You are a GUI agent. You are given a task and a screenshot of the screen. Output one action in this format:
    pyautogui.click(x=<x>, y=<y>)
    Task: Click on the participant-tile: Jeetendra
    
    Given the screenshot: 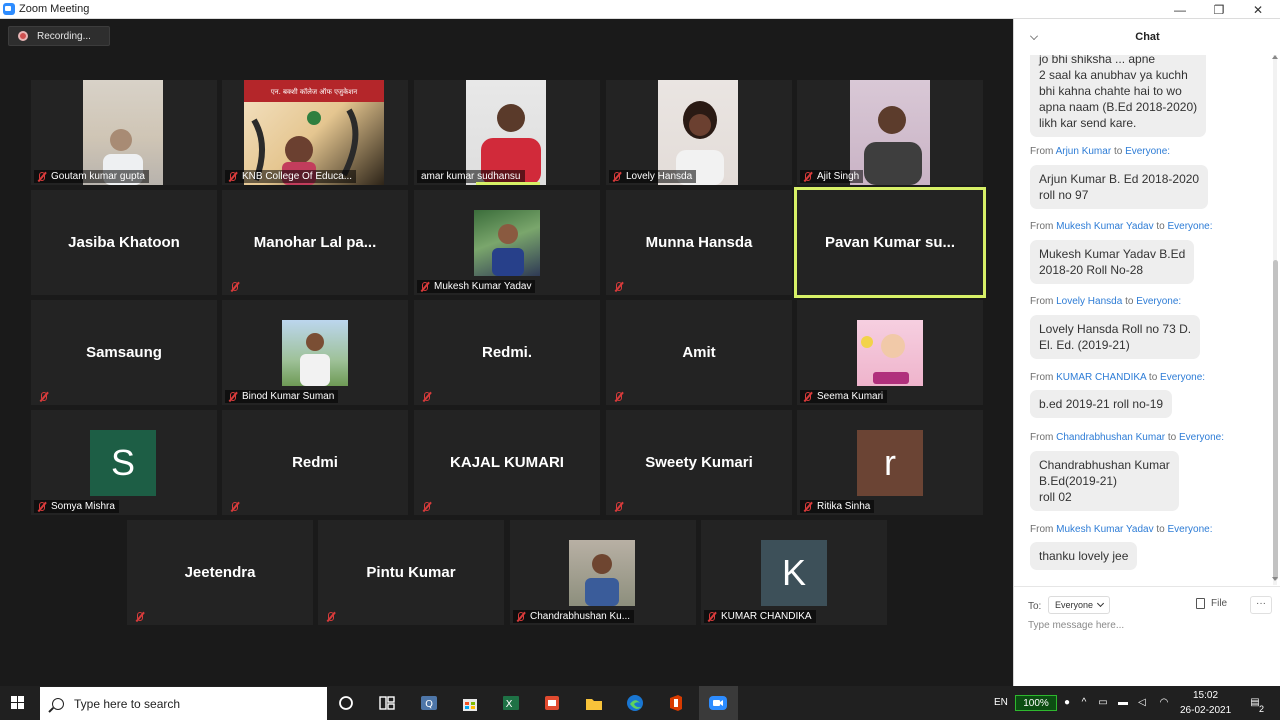 What is the action you would take?
    pyautogui.click(x=220, y=572)
    